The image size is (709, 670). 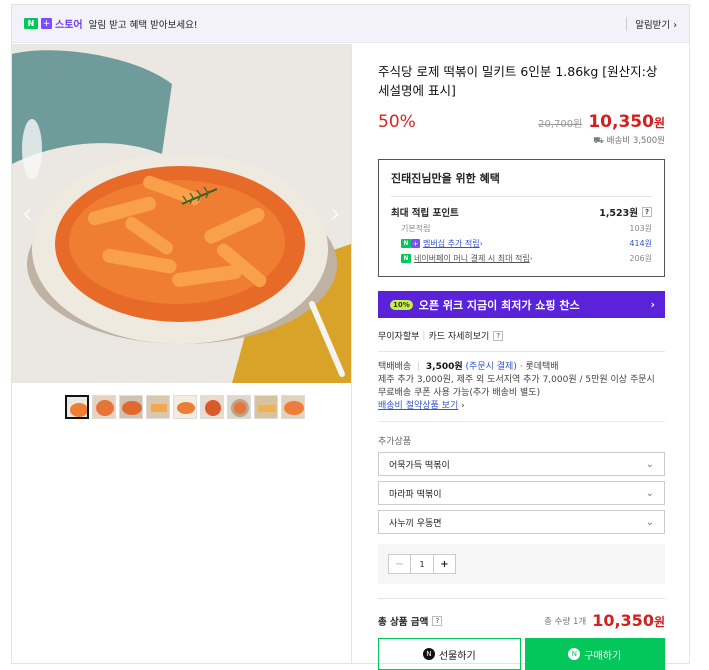 I want to click on original-price: 20,700원, so click(x=560, y=124).